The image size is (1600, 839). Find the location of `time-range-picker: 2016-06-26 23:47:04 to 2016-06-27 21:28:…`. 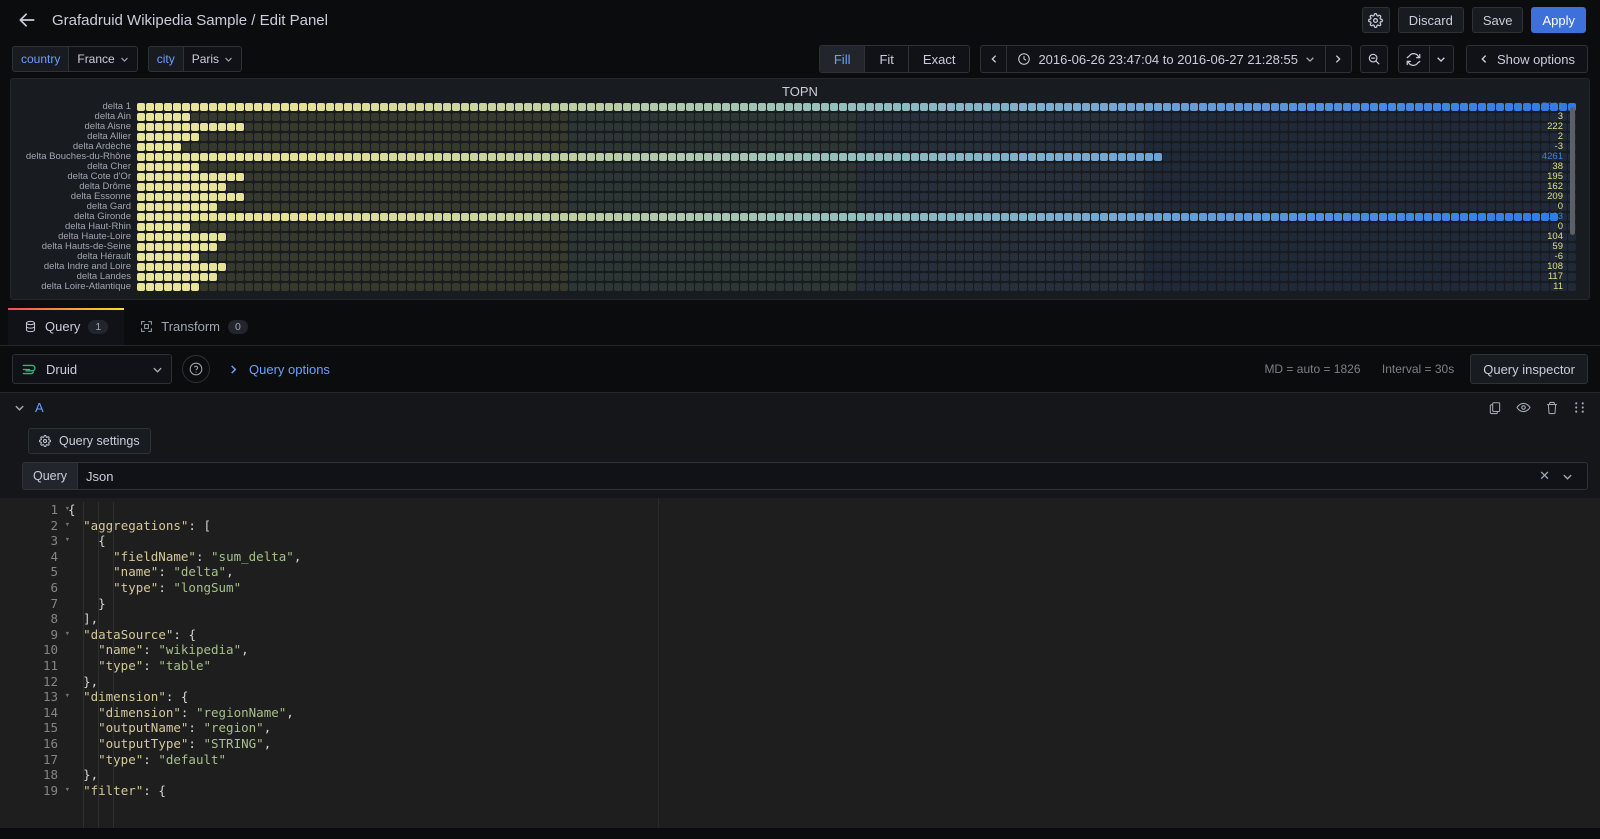

time-range-picker: 2016-06-26 23:47:04 to 2016-06-27 21:28:… is located at coordinates (1166, 59).